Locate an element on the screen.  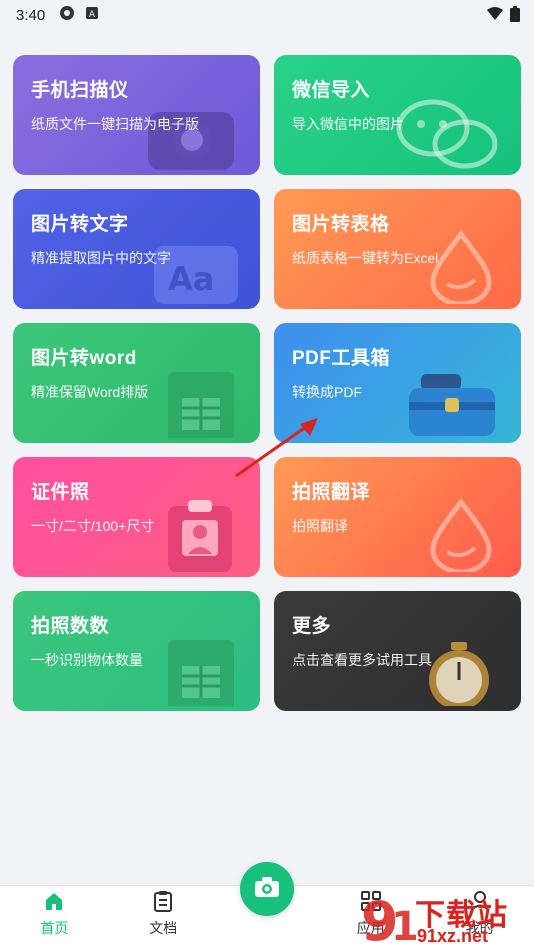
battery-icon is located at coordinates (515, 16).